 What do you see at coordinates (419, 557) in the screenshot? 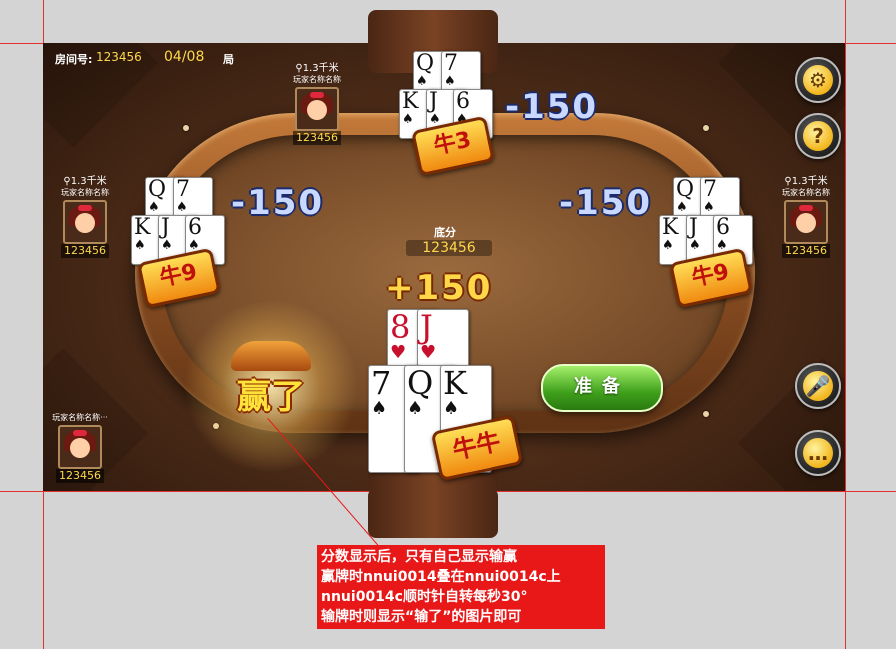
I see `annotation-line: 分数显示后，只有自己显示输赢` at bounding box center [419, 557].